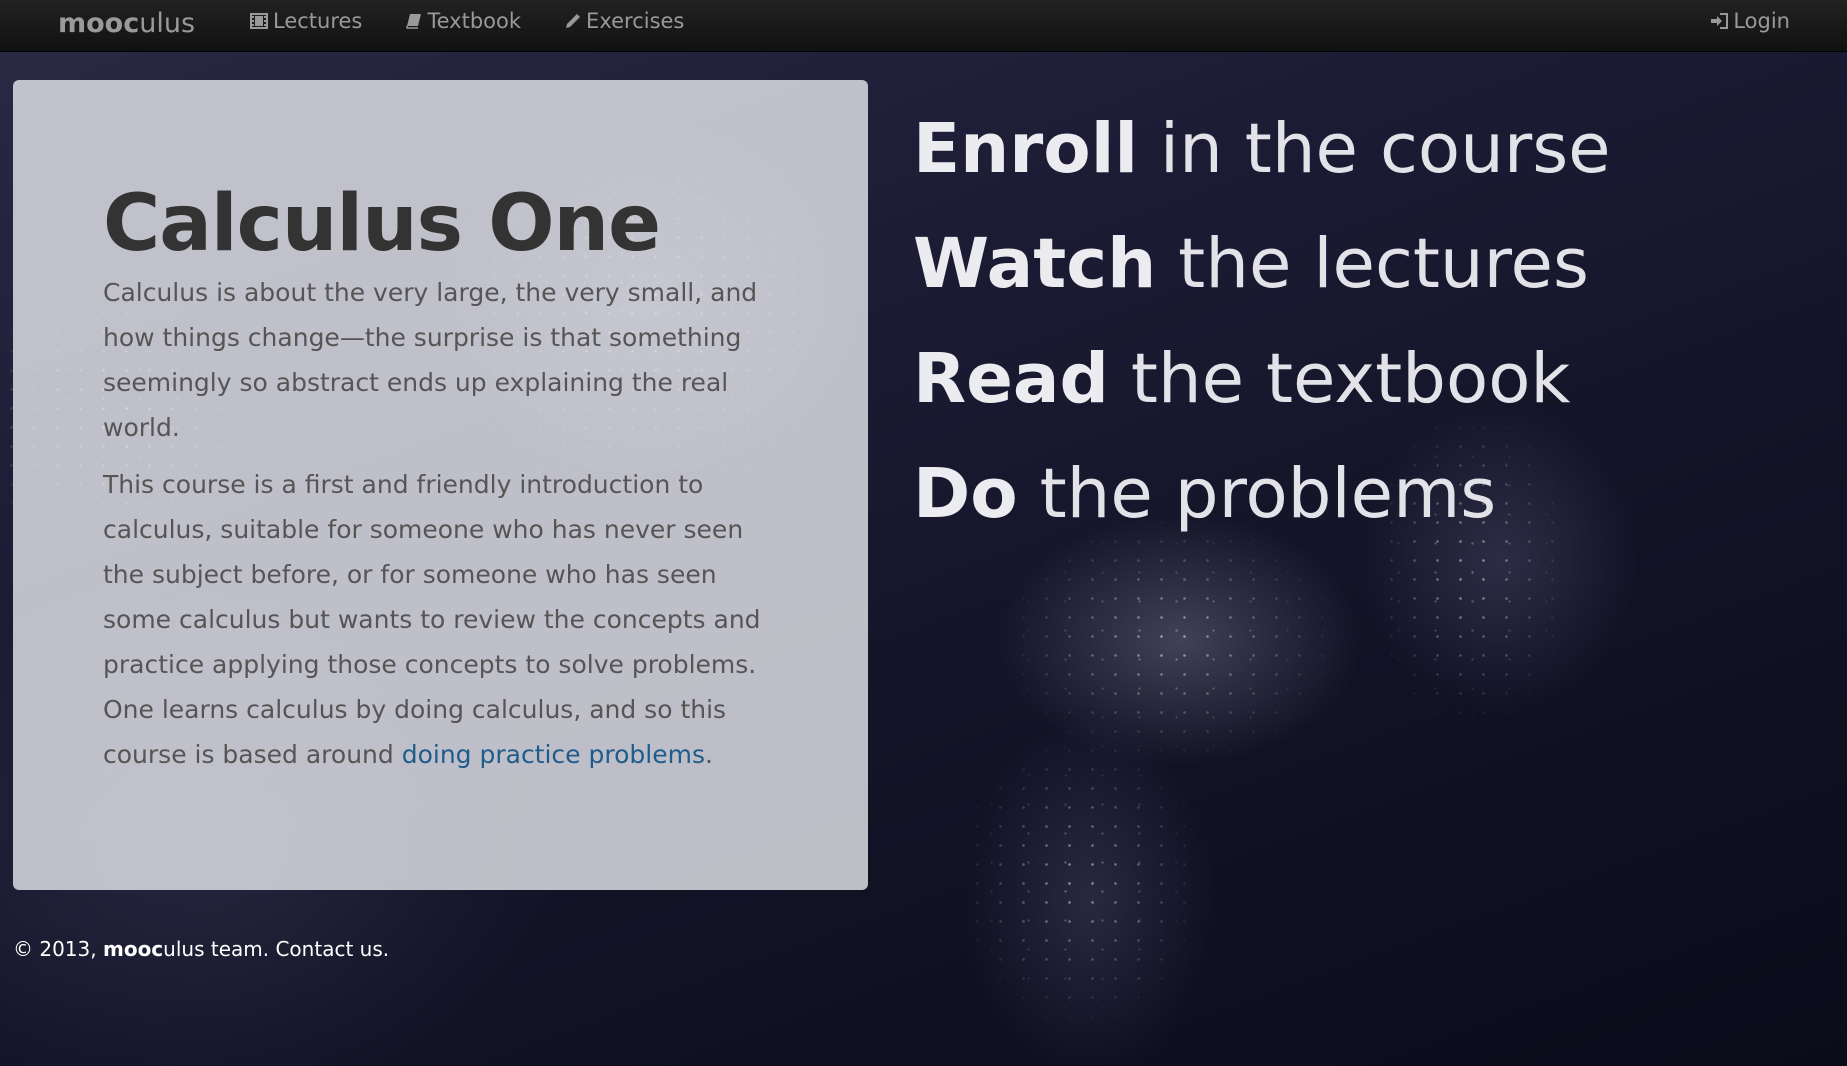  I want to click on step-verb: Do, so click(965, 494).